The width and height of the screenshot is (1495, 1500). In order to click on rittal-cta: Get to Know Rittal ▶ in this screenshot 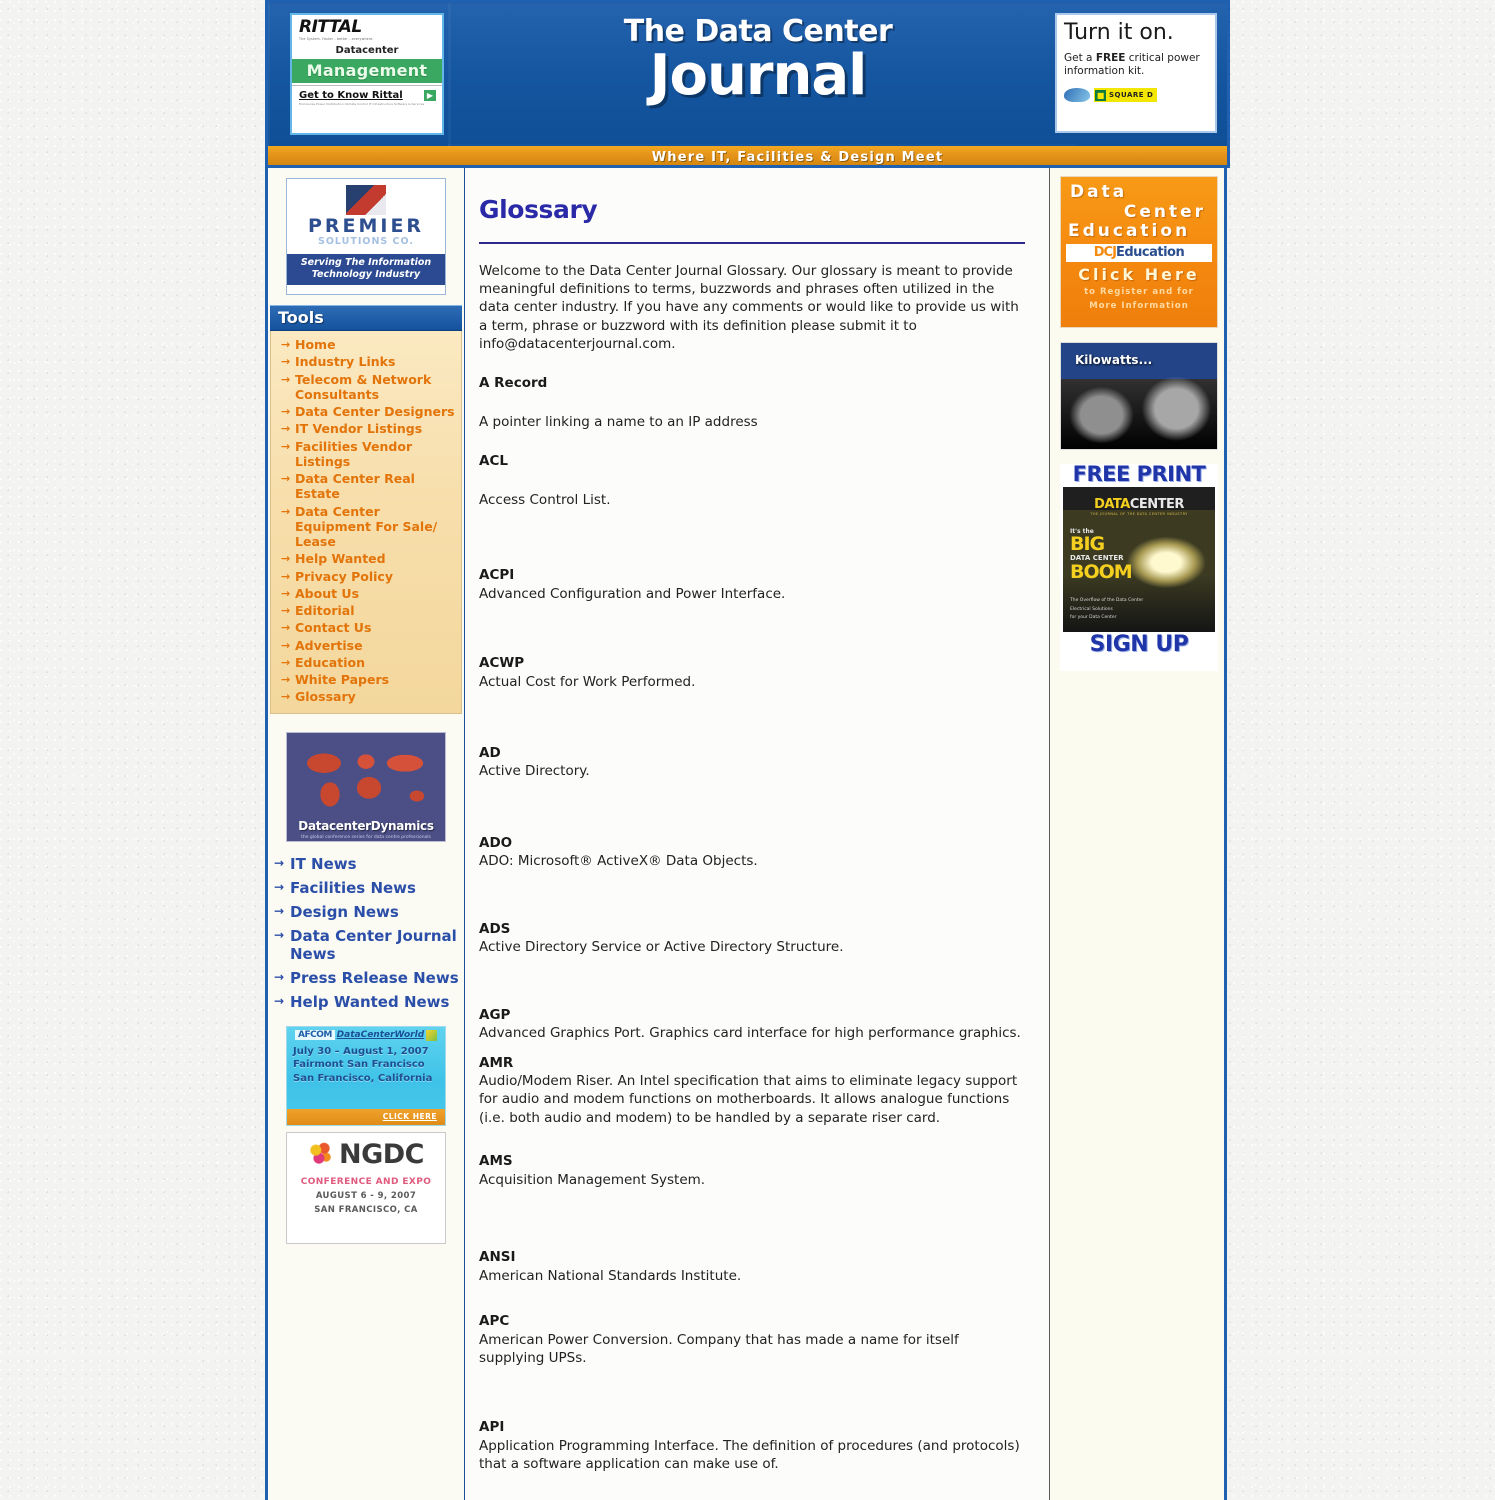, I will do `click(367, 93)`.